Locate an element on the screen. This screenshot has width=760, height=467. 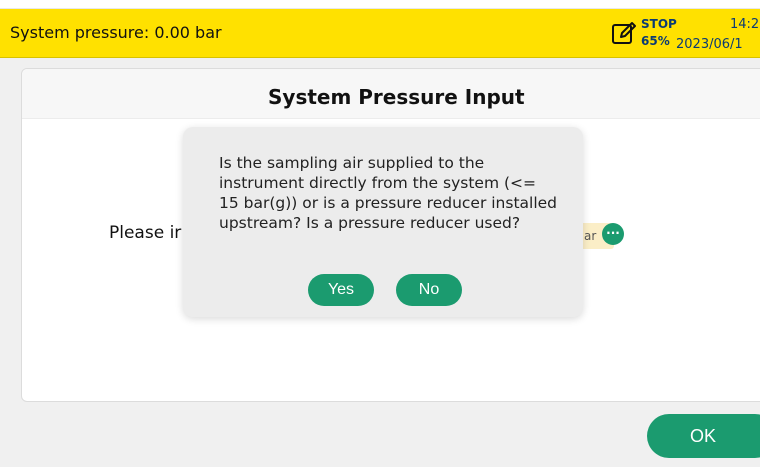
stop-status-percent: 65% is located at coordinates (655, 41).